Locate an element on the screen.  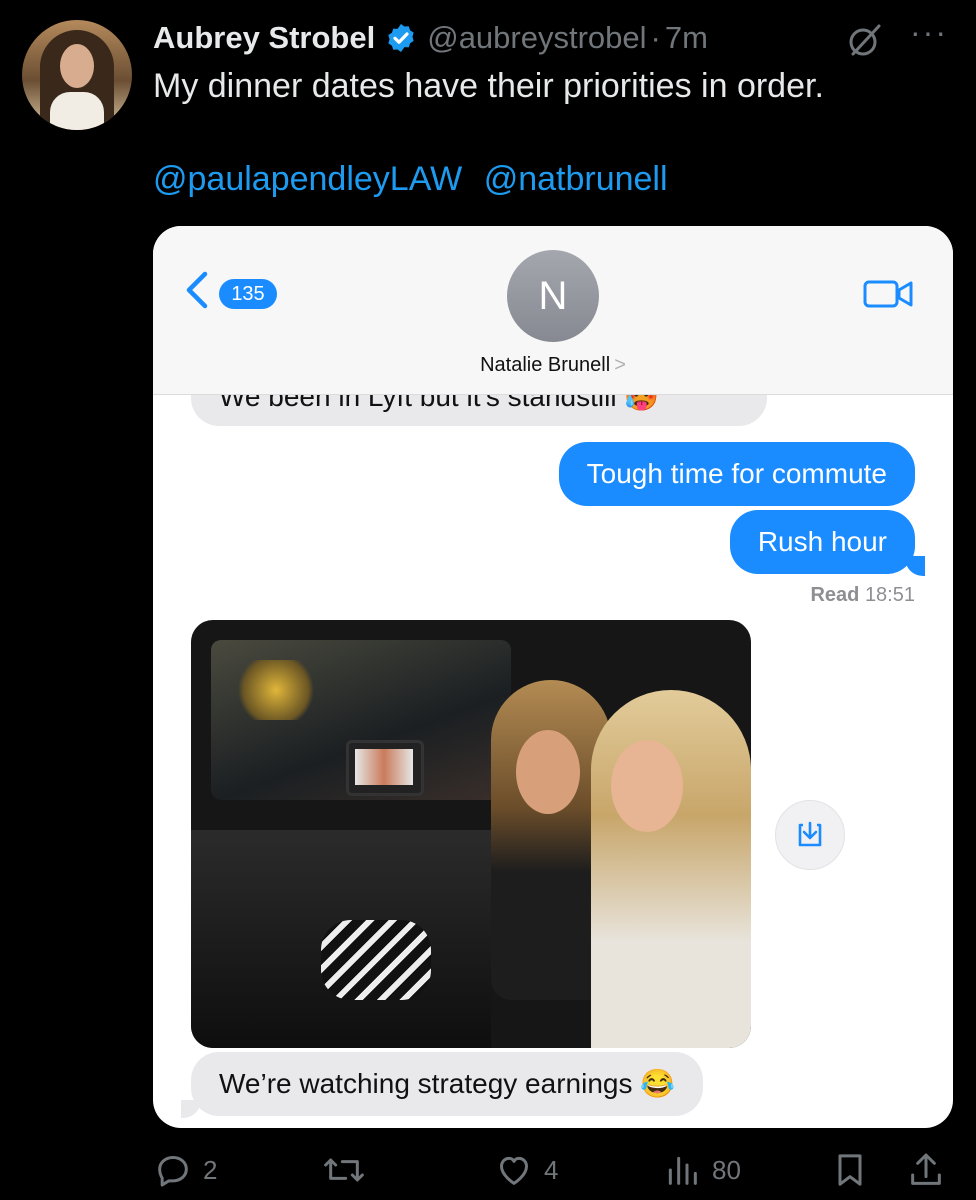
back-chevron-icon is located at coordinates (197, 290).